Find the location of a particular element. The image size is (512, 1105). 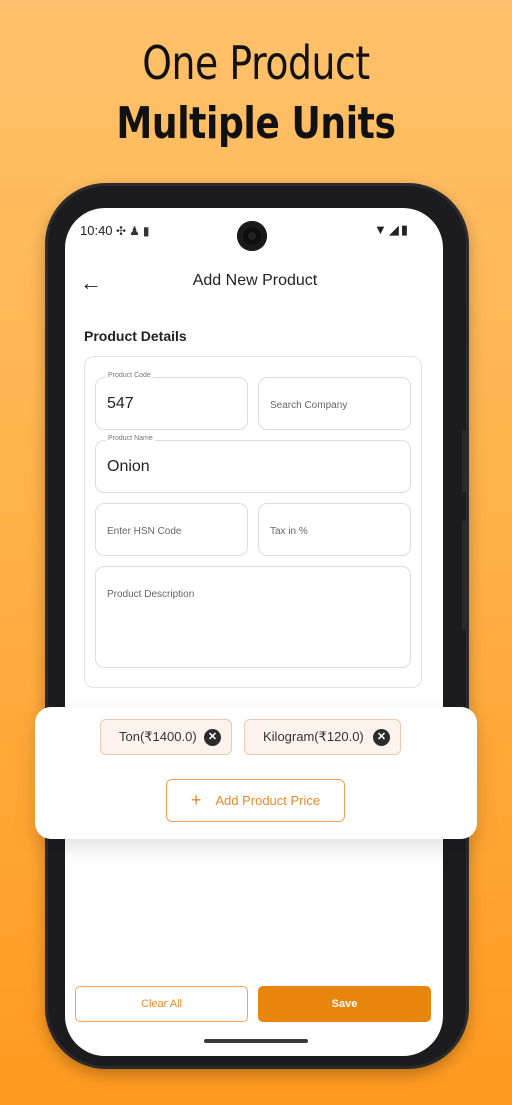

phone-volume-button is located at coordinates (464, 575).